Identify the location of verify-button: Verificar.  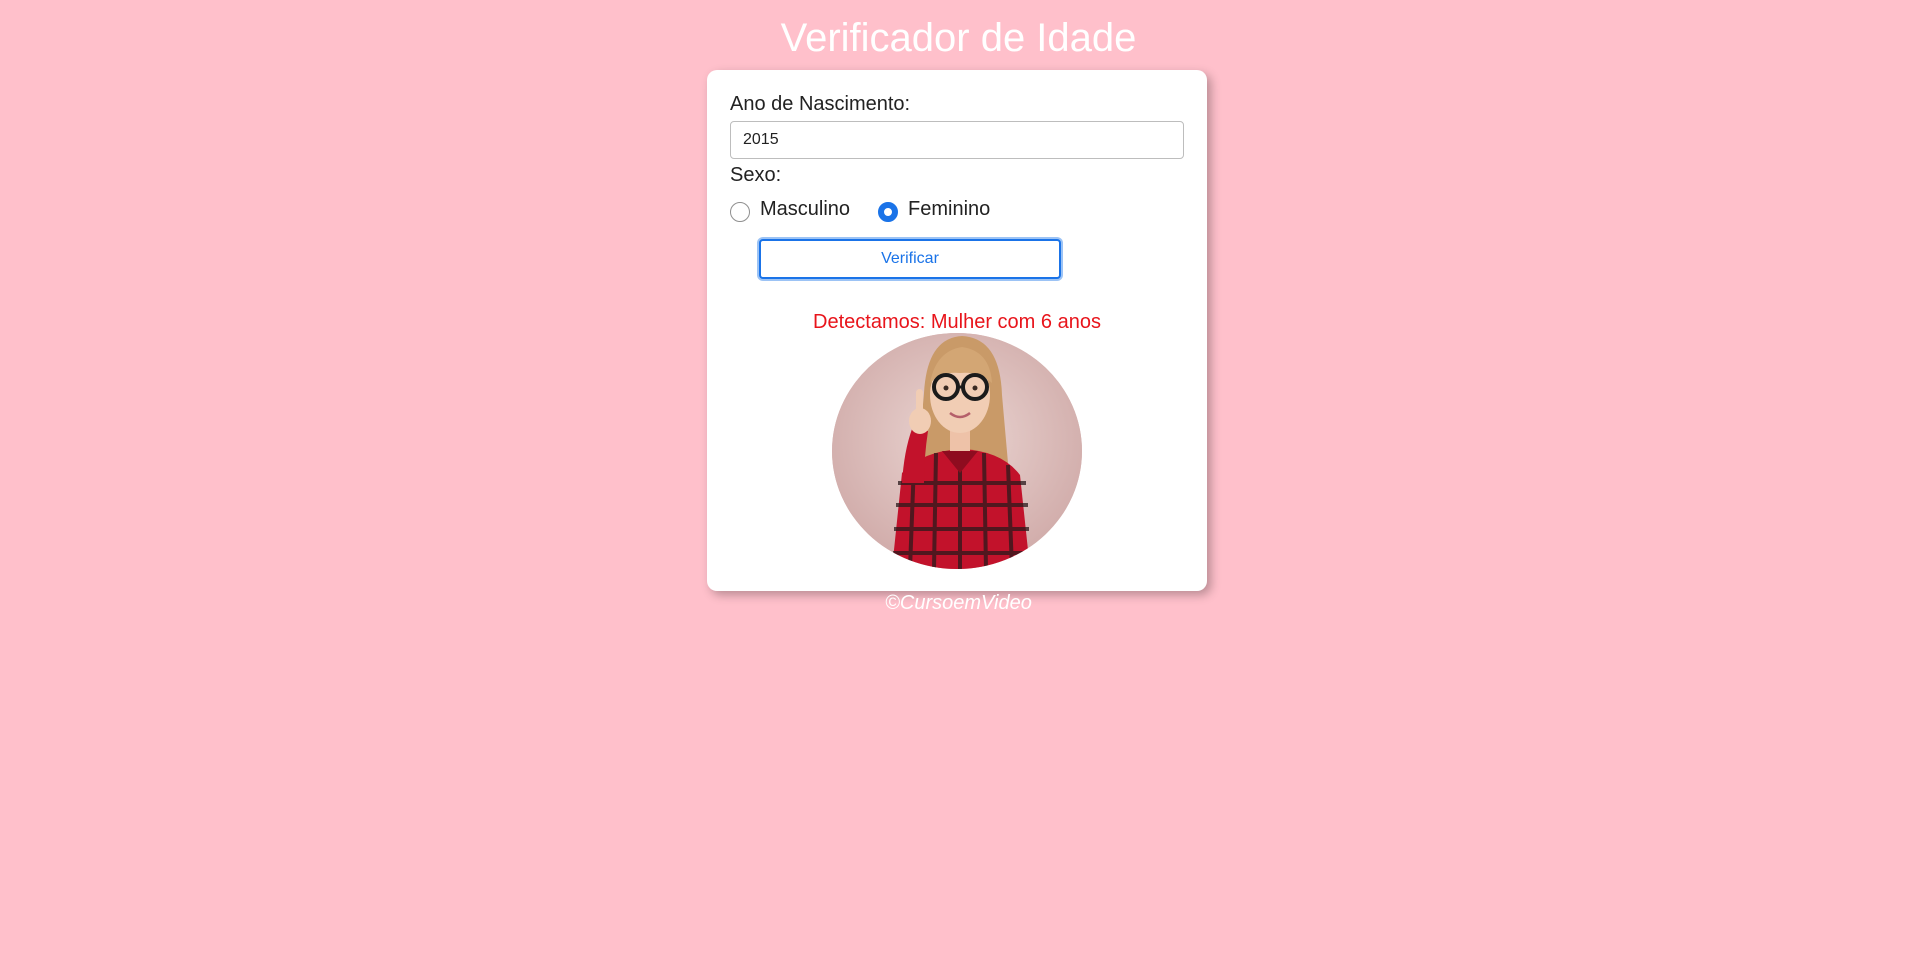
(910, 259).